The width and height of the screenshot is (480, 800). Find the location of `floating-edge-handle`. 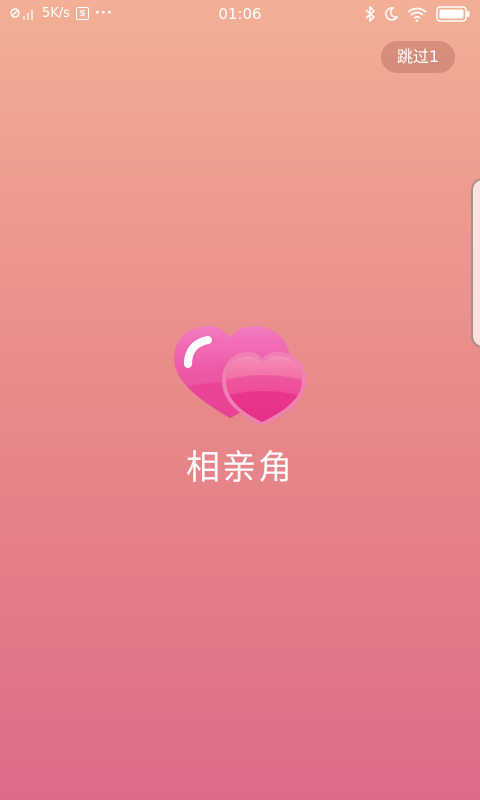

floating-edge-handle is located at coordinates (475, 263).